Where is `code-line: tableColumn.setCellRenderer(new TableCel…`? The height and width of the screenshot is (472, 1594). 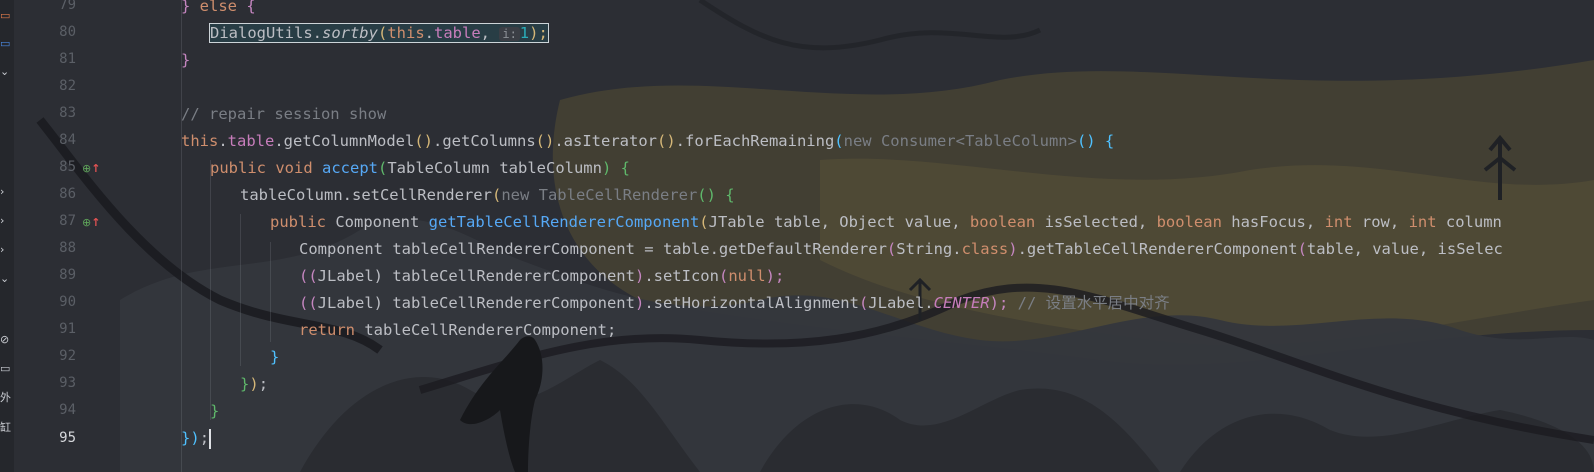
code-line: tableColumn.setCellRenderer(new TableCel… is located at coordinates (487, 195).